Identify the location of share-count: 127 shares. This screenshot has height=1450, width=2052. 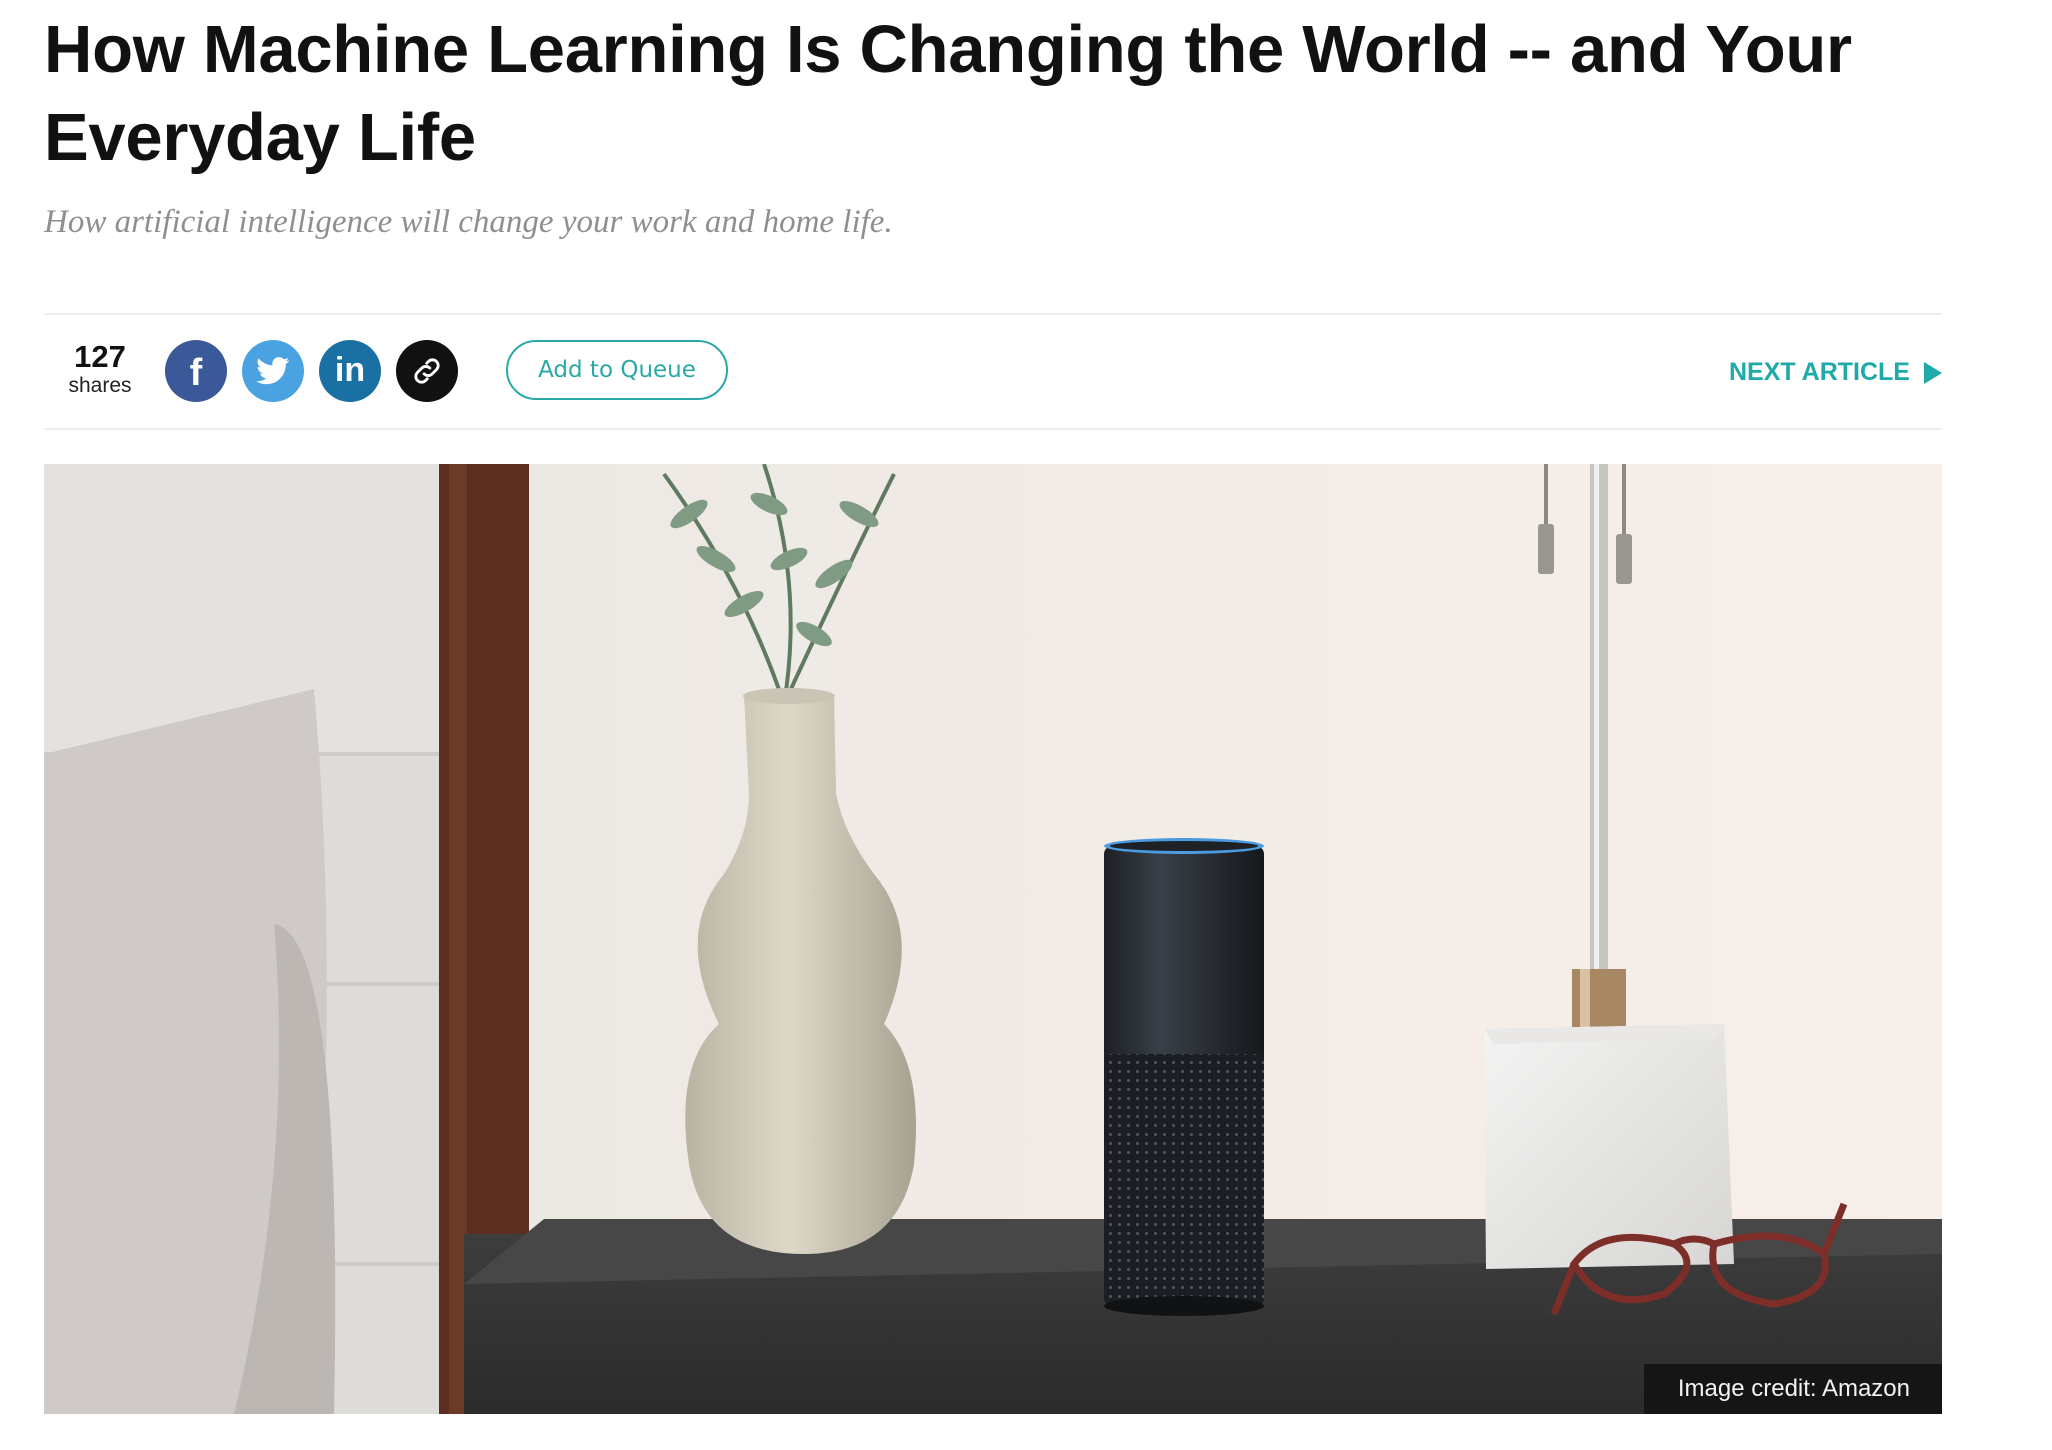
(100, 369).